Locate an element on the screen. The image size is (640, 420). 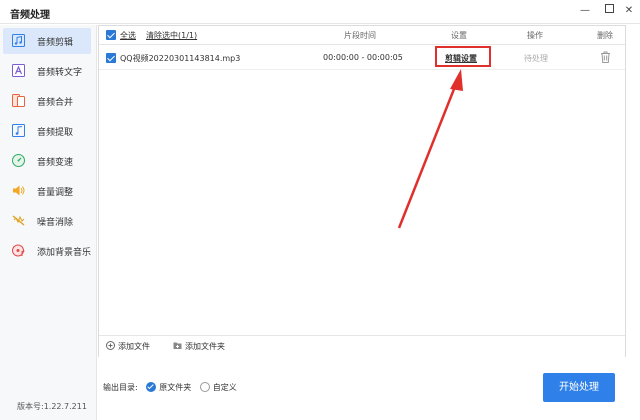
scissors-music-icon is located at coordinates (18, 40).